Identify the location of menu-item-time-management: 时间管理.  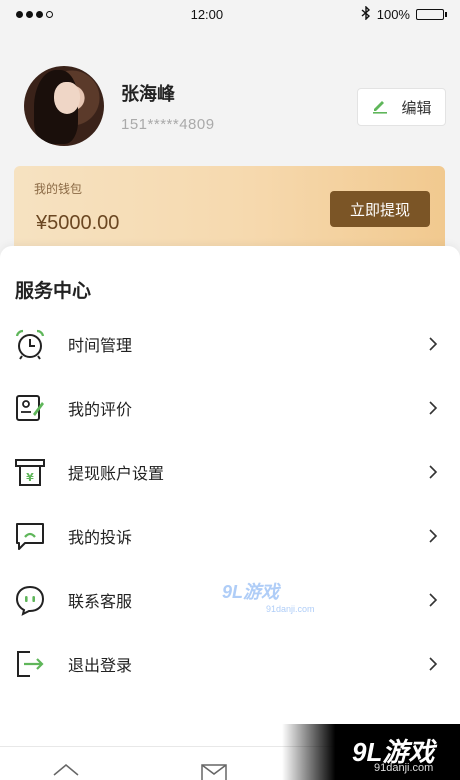
(230, 344).